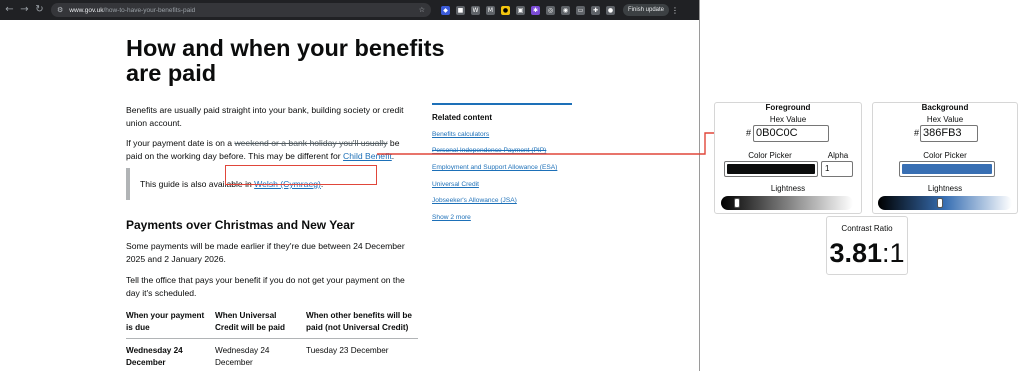  Describe the element at coordinates (445, 10) in the screenshot. I see `extension-icon: ◆` at that location.